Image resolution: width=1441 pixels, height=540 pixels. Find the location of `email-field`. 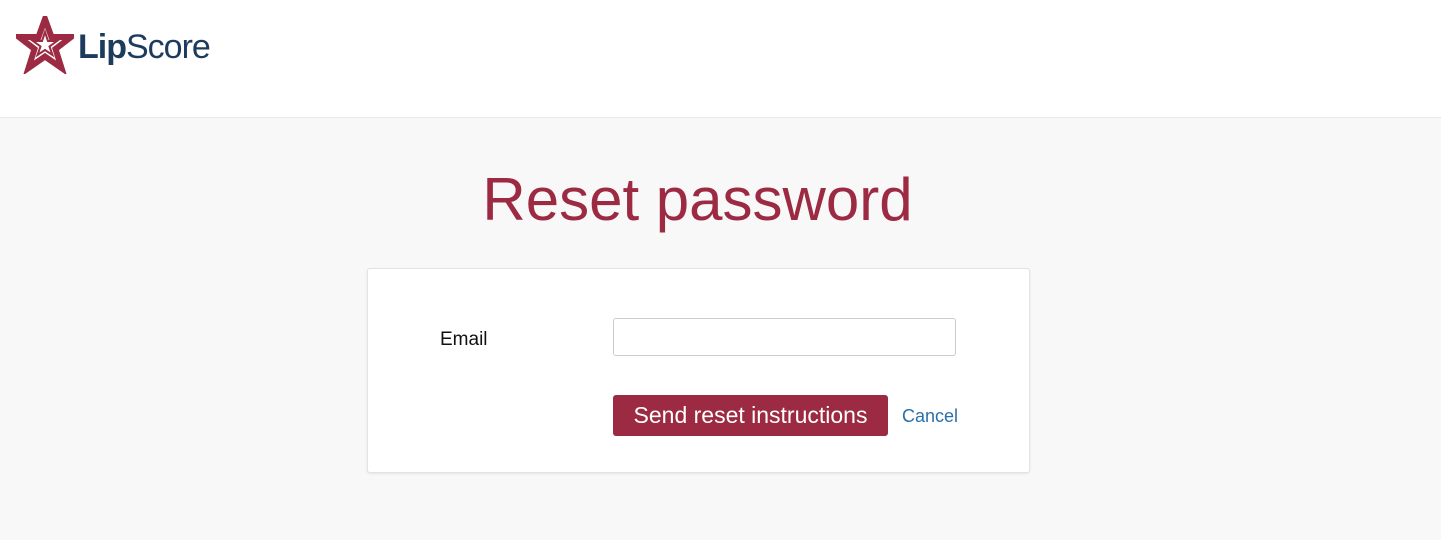

email-field is located at coordinates (784, 337).